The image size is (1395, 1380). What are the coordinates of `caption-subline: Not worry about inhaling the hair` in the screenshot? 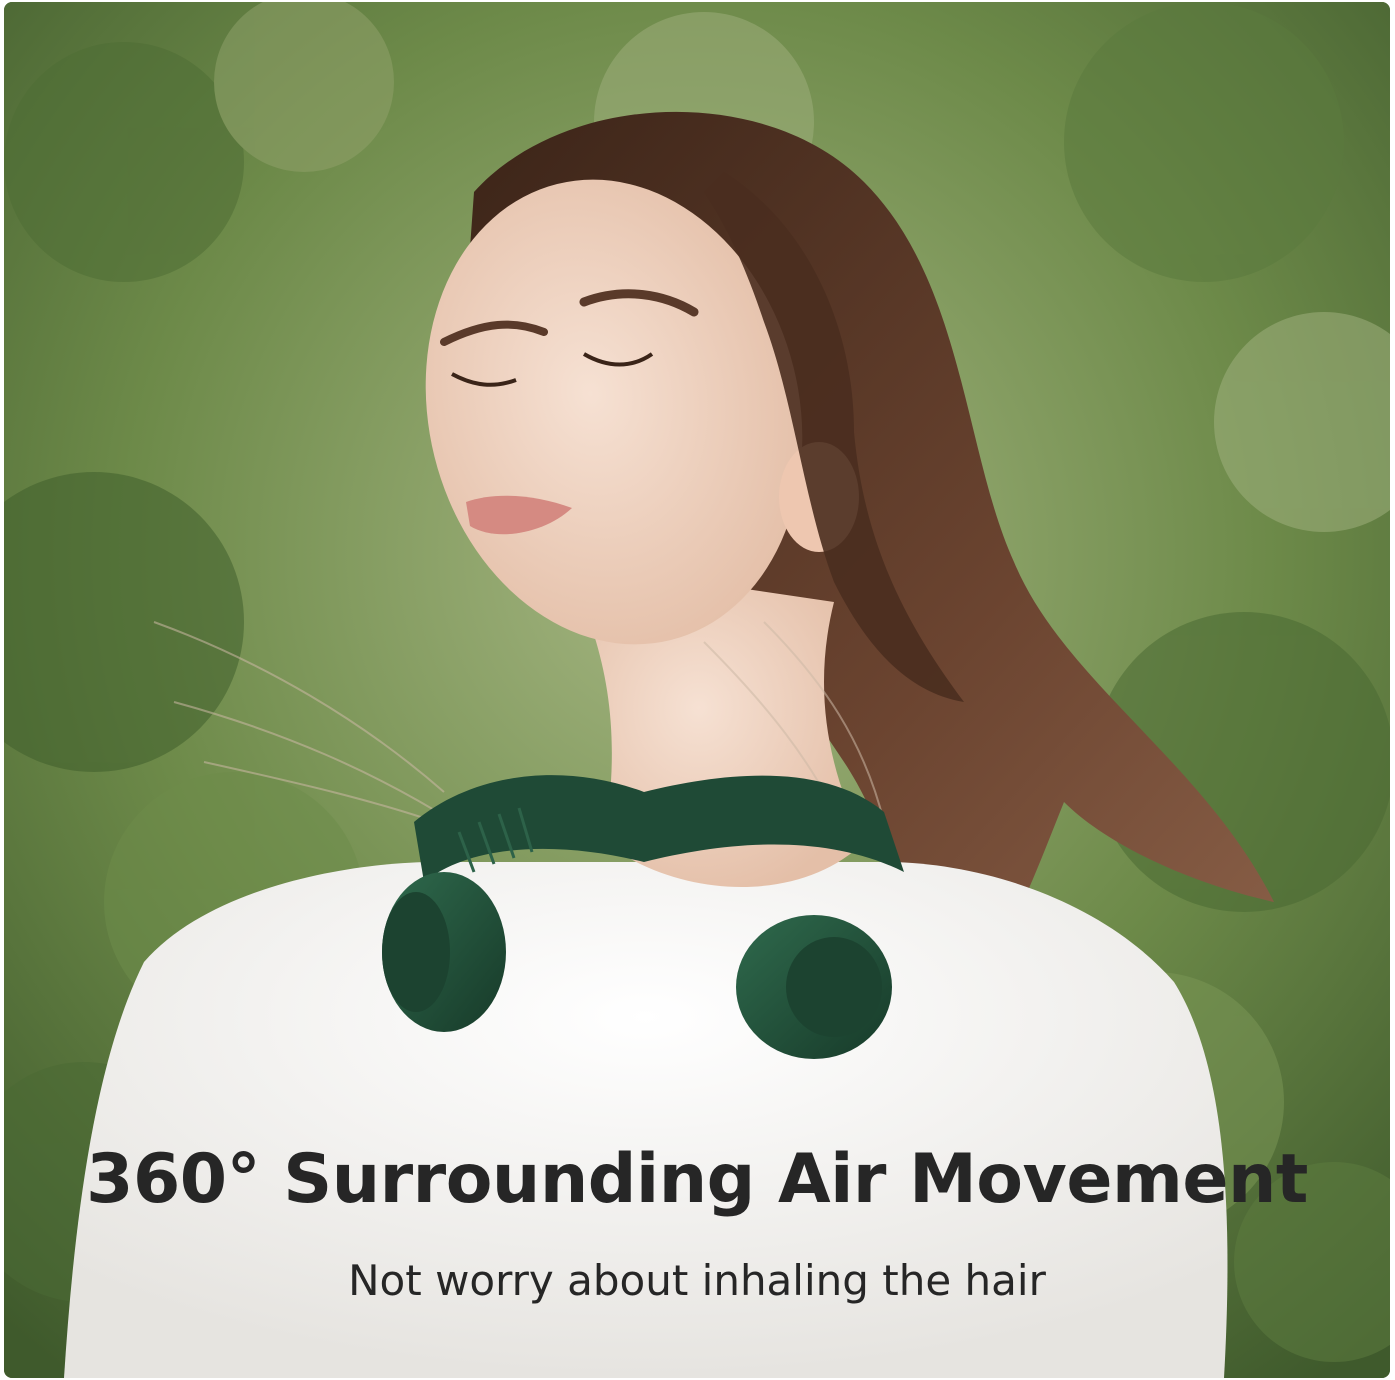 It's located at (697, 1280).